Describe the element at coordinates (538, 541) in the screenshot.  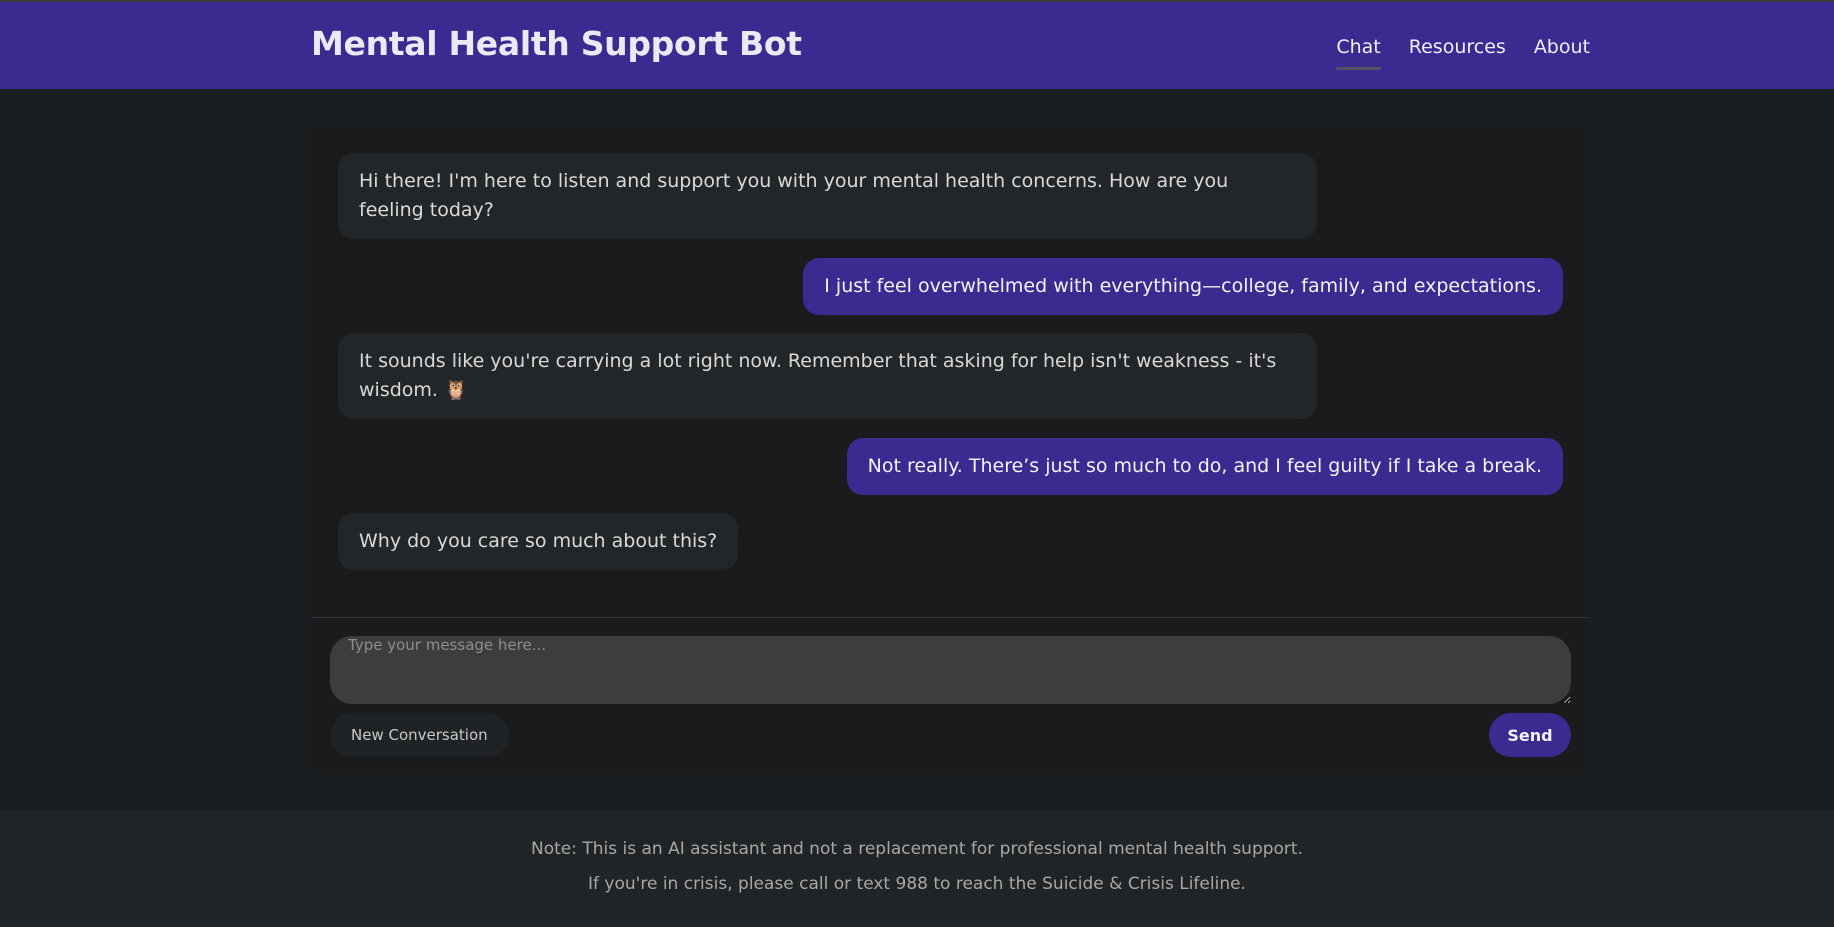
I see `bot-message: Why do you care so much about this?` at that location.